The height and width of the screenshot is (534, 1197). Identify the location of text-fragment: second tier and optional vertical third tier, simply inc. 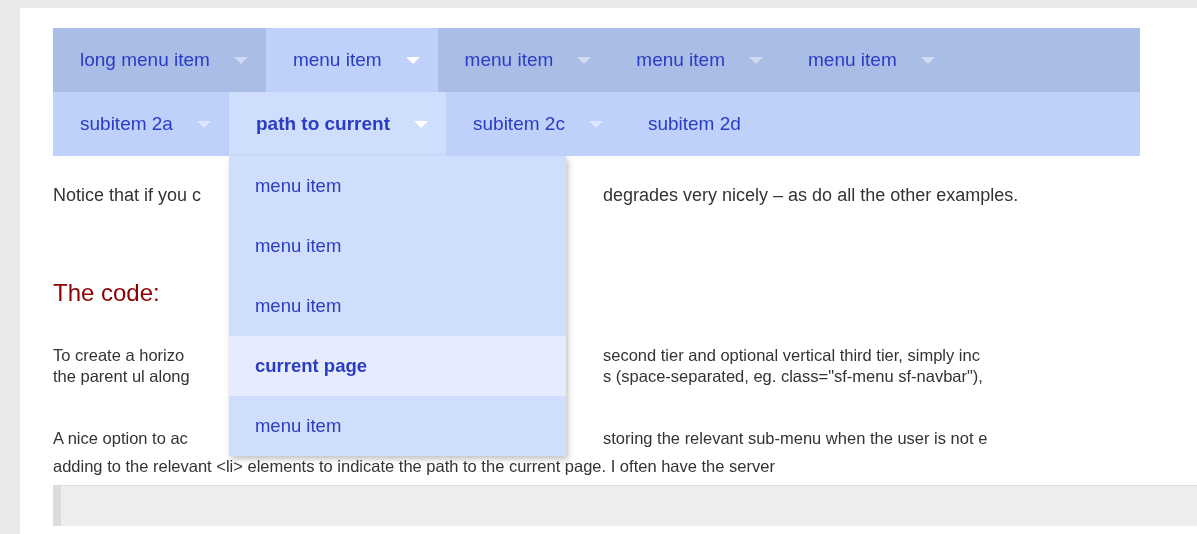
(791, 355).